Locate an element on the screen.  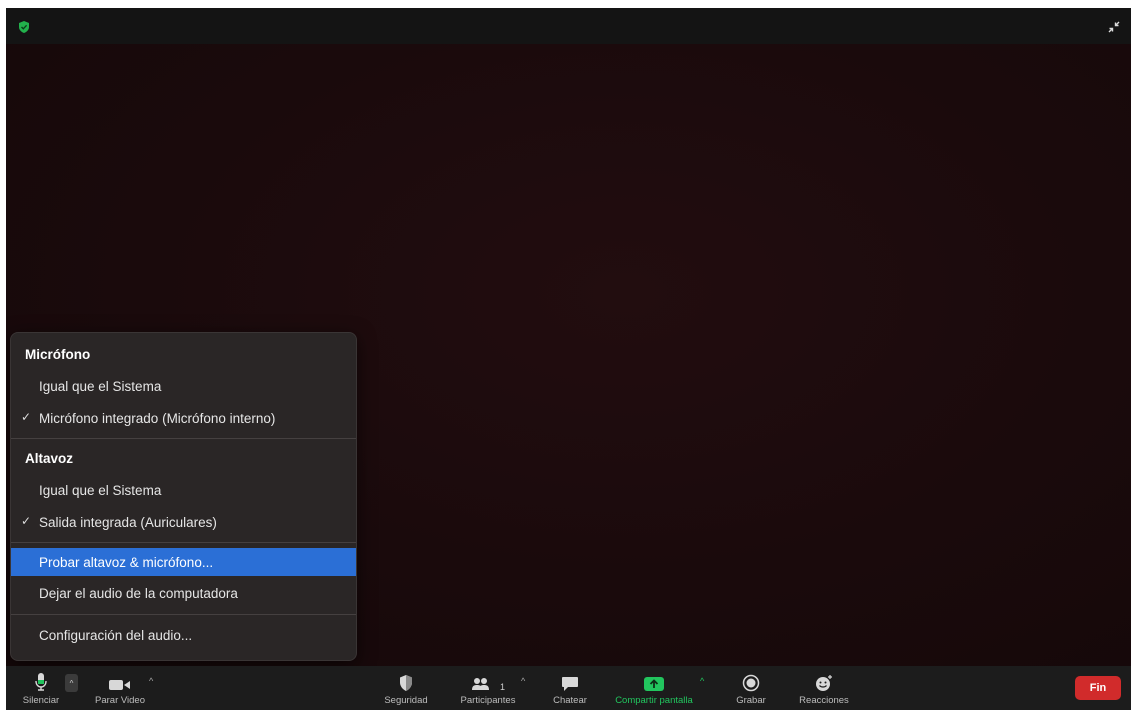
record-button: Grabar is located at coordinates (751, 688).